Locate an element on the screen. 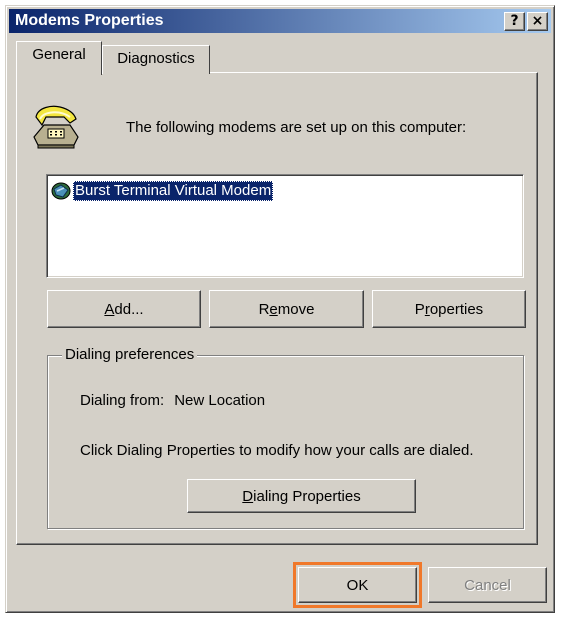 Image resolution: width=562 pixels, height=621 pixels. dialing-properties-button: Dialing Properties is located at coordinates (301, 496).